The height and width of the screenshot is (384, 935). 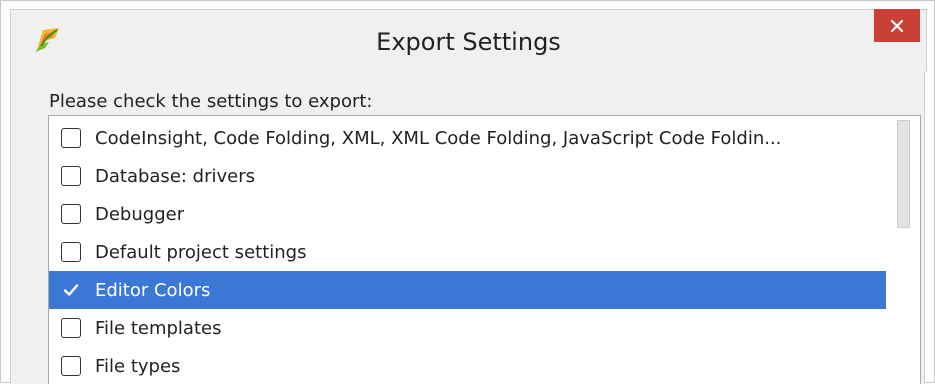 I want to click on list-item: Database: drivers, so click(x=468, y=176).